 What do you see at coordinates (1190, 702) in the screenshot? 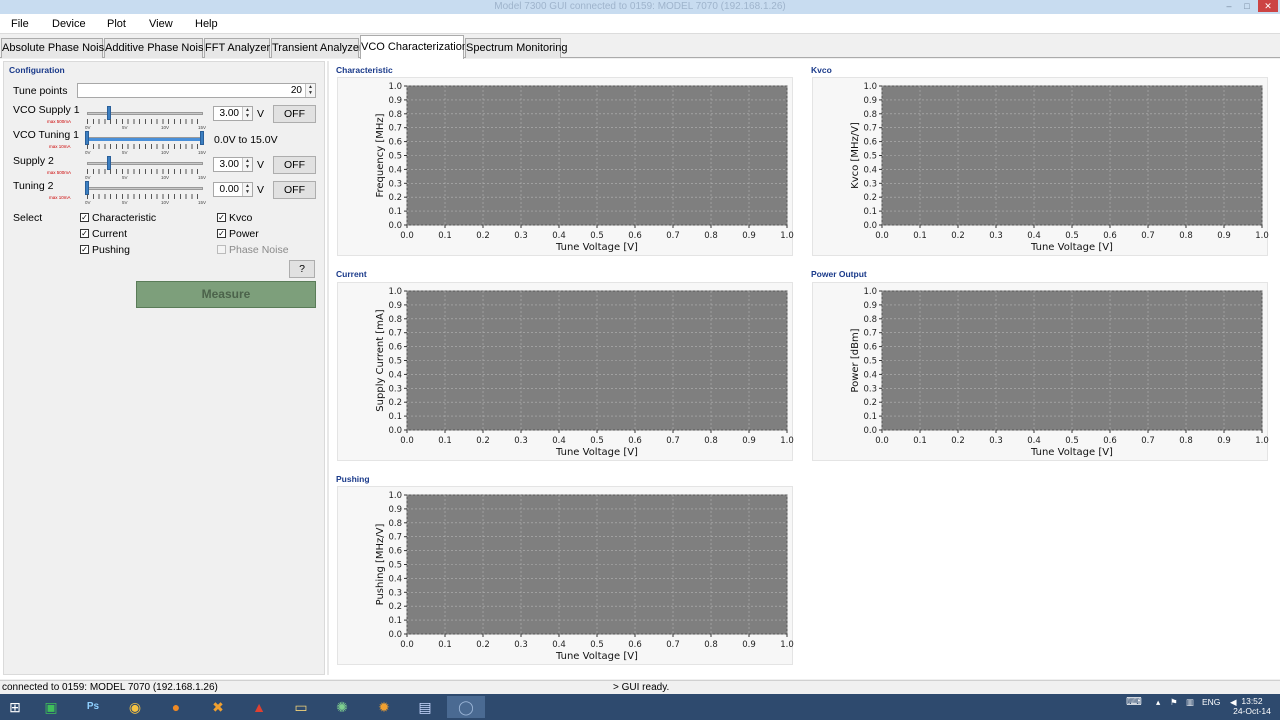
I see `network-tray-icon: ▥` at bounding box center [1190, 702].